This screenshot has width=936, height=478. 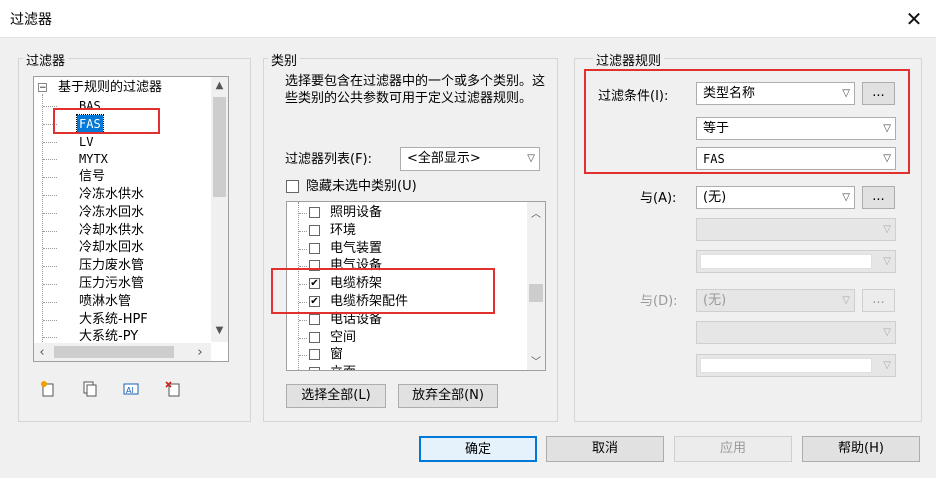 What do you see at coordinates (343, 231) in the screenshot?
I see `category-item-label: 环境` at bounding box center [343, 231].